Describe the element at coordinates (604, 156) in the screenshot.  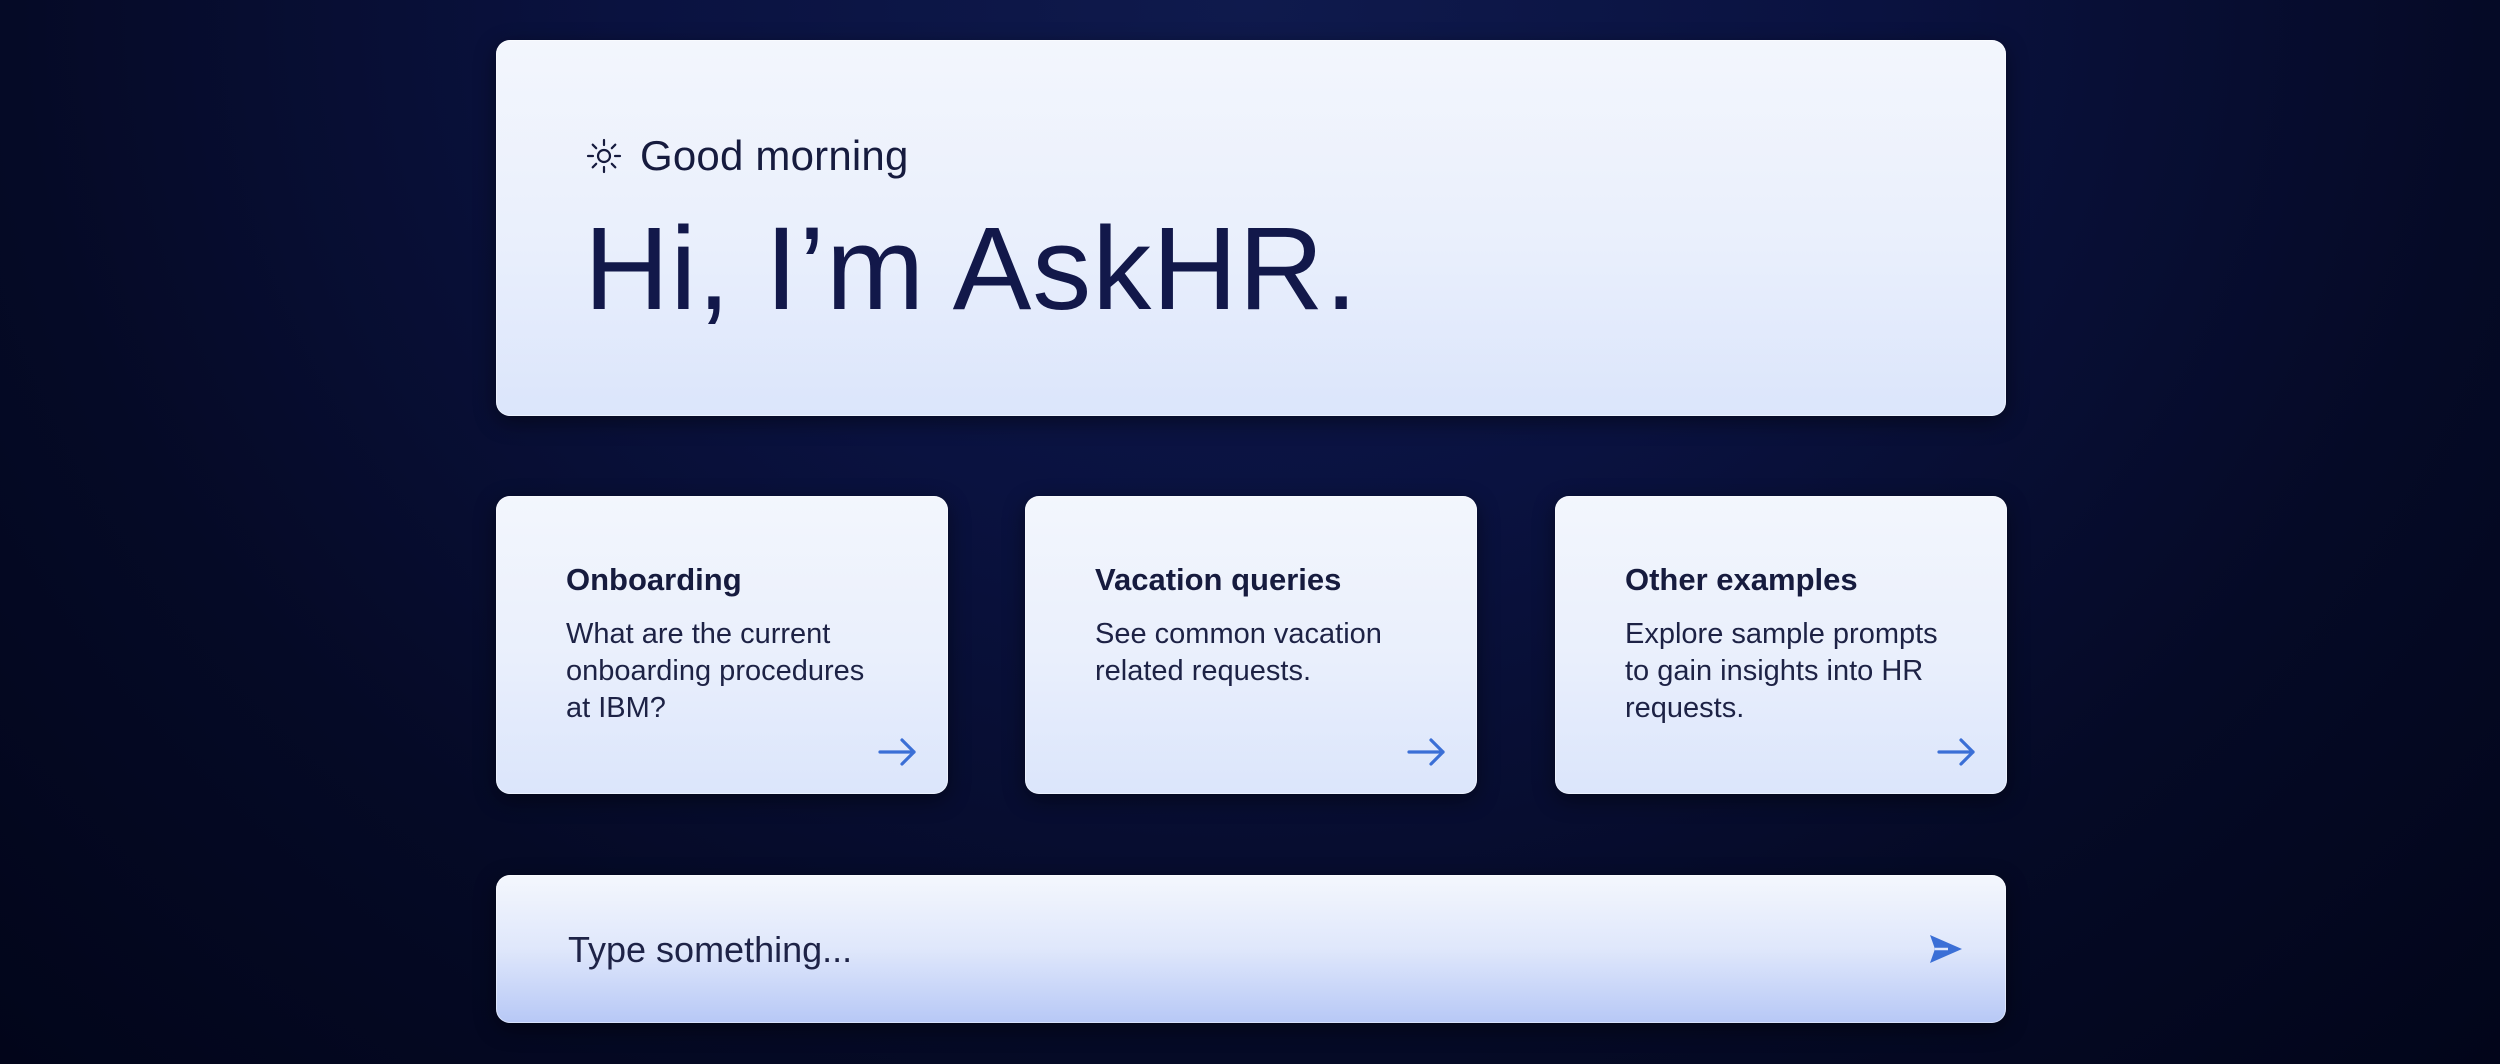
I see `sun-icon` at that location.